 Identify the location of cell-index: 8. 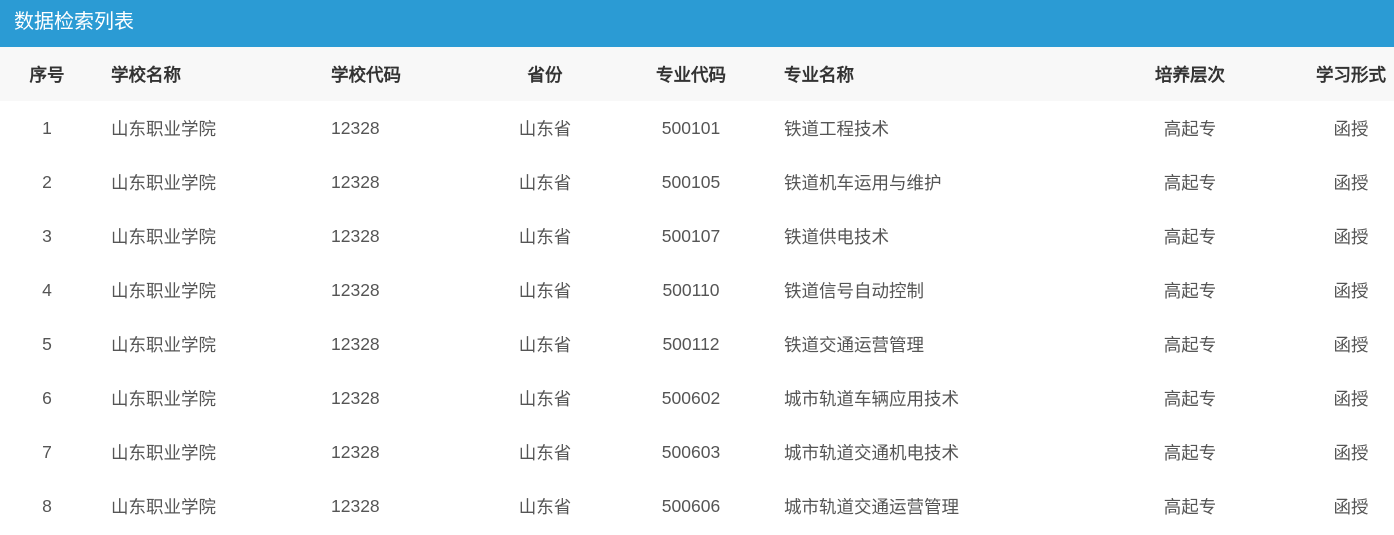
(47, 505).